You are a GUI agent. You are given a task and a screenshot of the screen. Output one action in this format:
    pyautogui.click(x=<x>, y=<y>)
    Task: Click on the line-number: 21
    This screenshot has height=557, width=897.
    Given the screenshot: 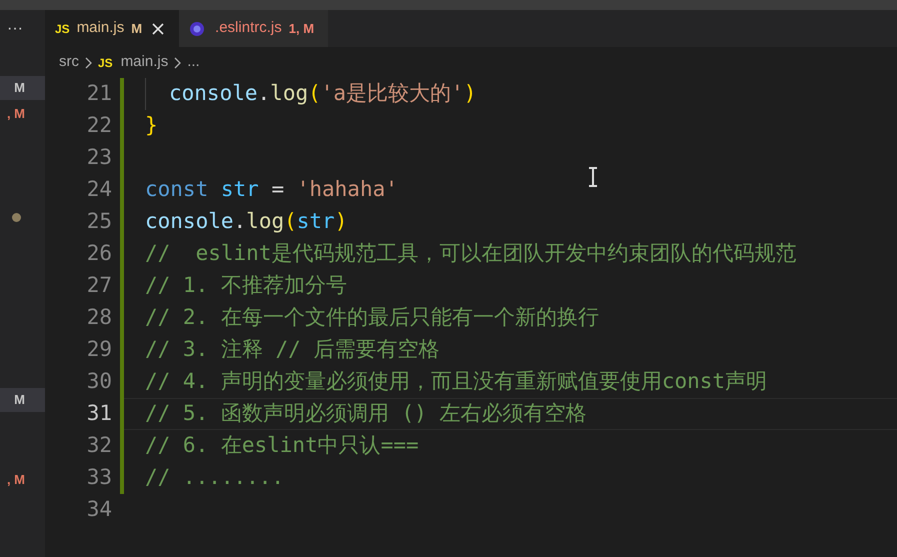 What is the action you would take?
    pyautogui.click(x=99, y=94)
    